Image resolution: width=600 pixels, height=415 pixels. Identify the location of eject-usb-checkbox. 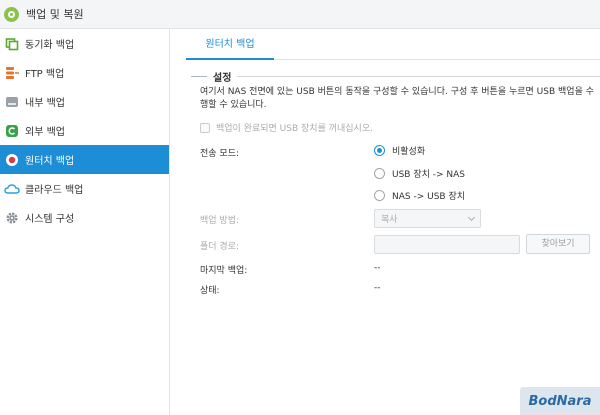
(205, 127).